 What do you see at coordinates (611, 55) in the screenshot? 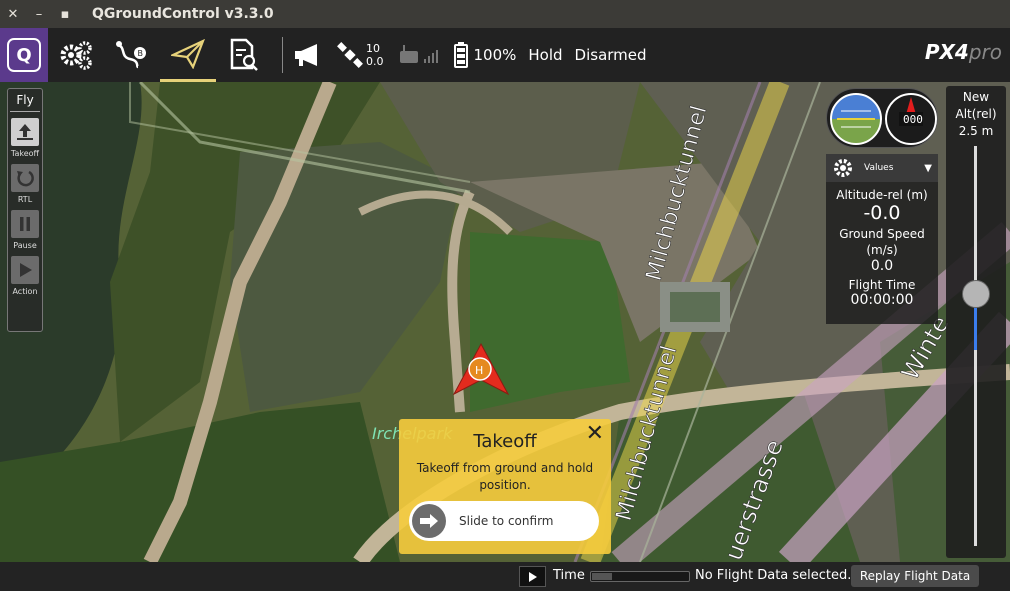
I see `arm-state-button: Disarmed` at bounding box center [611, 55].